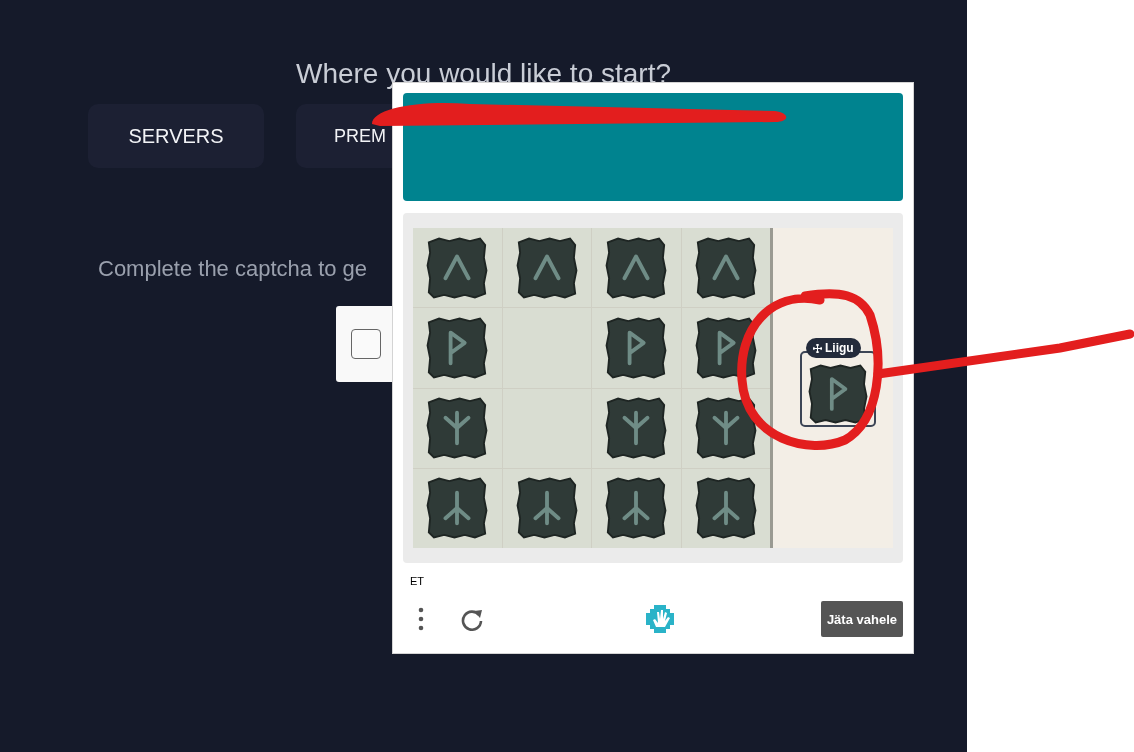  What do you see at coordinates (233, 269) in the screenshot?
I see `captcha-prompt: Complete the captcha to ge` at bounding box center [233, 269].